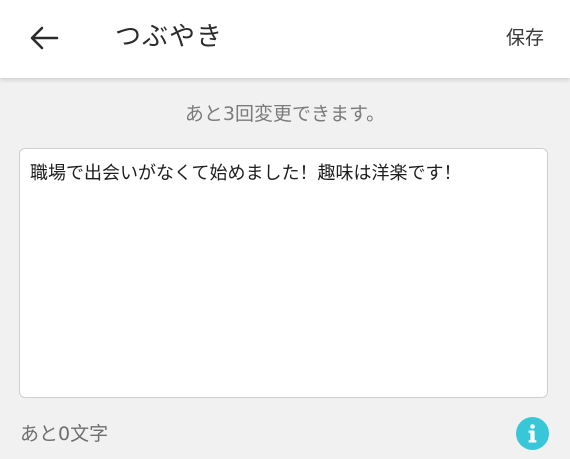 The width and height of the screenshot is (570, 459). I want to click on remaining-changes-notice: あと3回変更できます。, so click(285, 114).